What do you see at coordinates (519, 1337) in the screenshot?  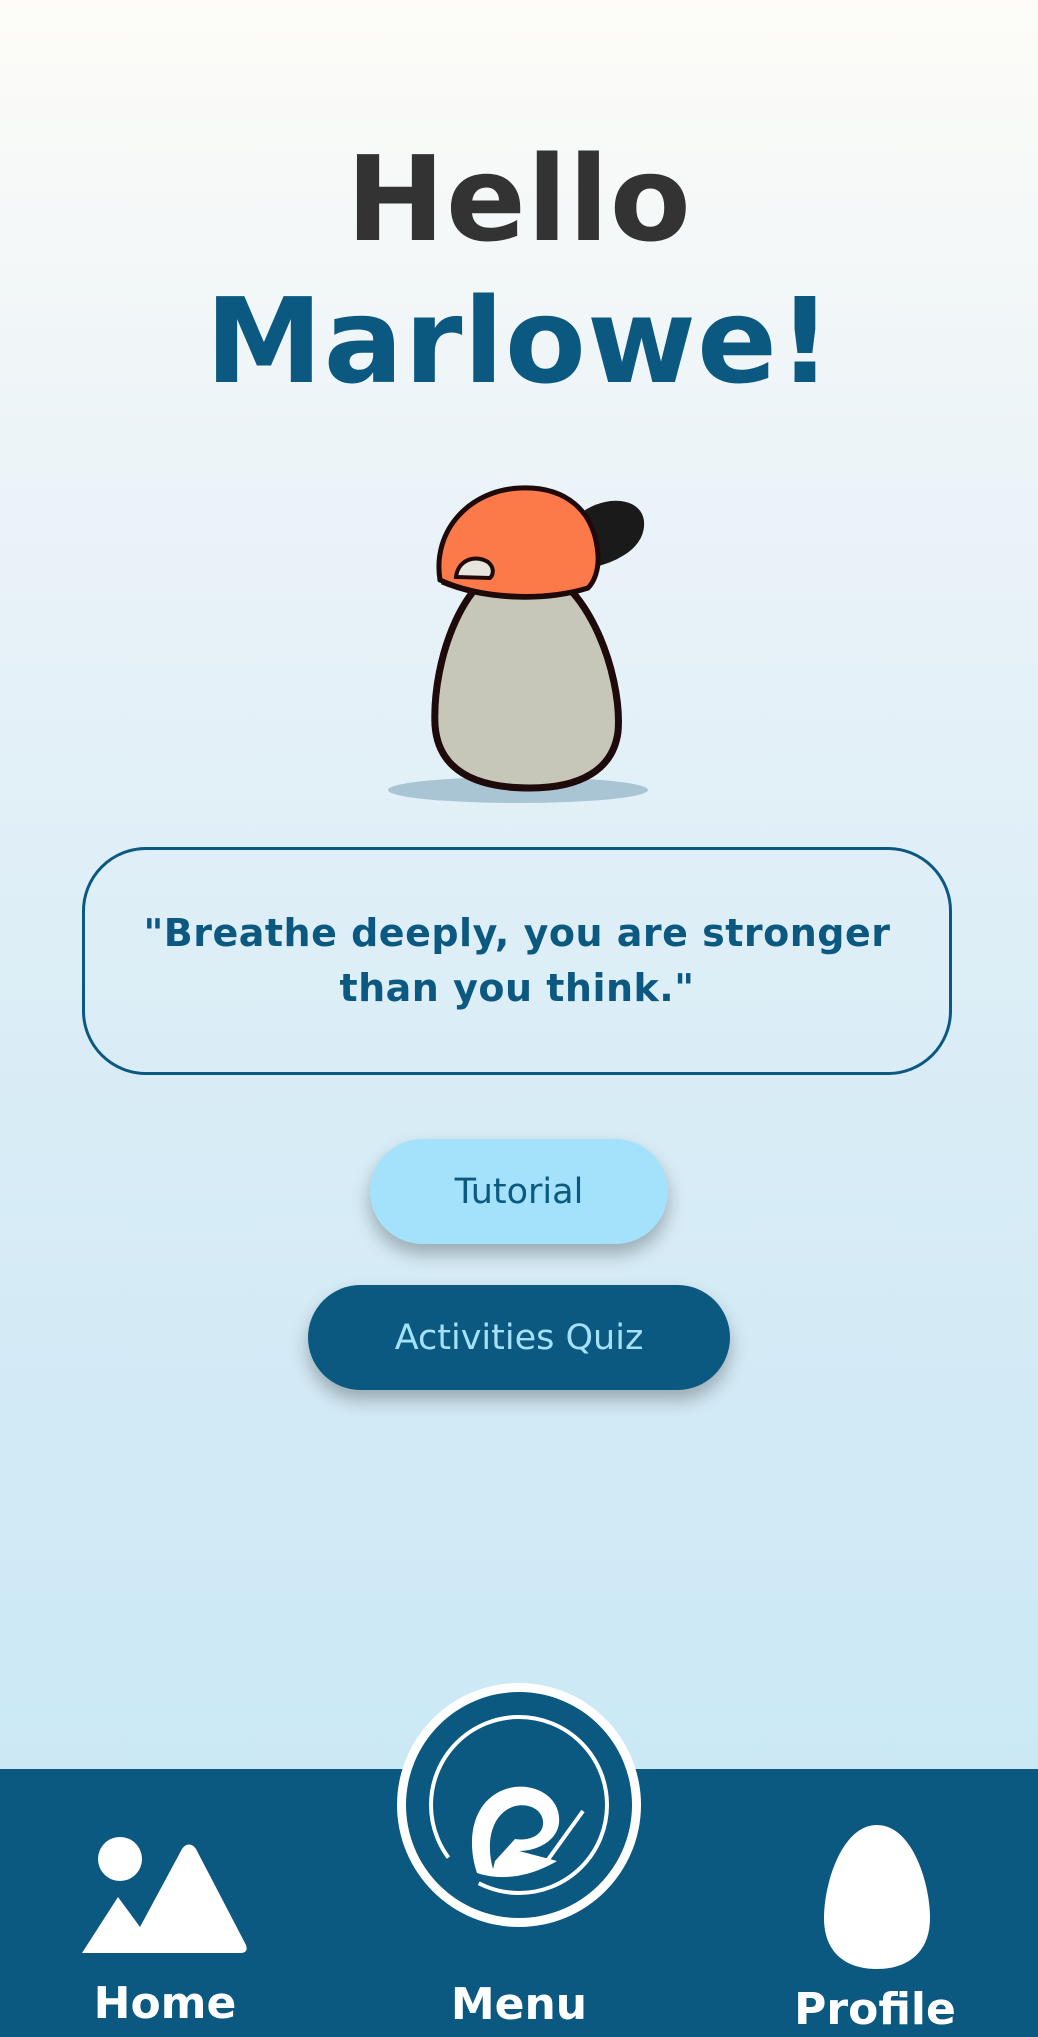 I see `activities-quiz-button: Activities Quiz` at bounding box center [519, 1337].